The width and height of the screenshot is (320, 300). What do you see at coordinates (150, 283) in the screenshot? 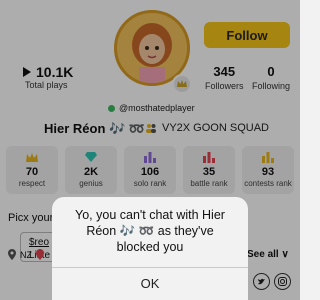
I see `ok-button: OK` at bounding box center [150, 283].